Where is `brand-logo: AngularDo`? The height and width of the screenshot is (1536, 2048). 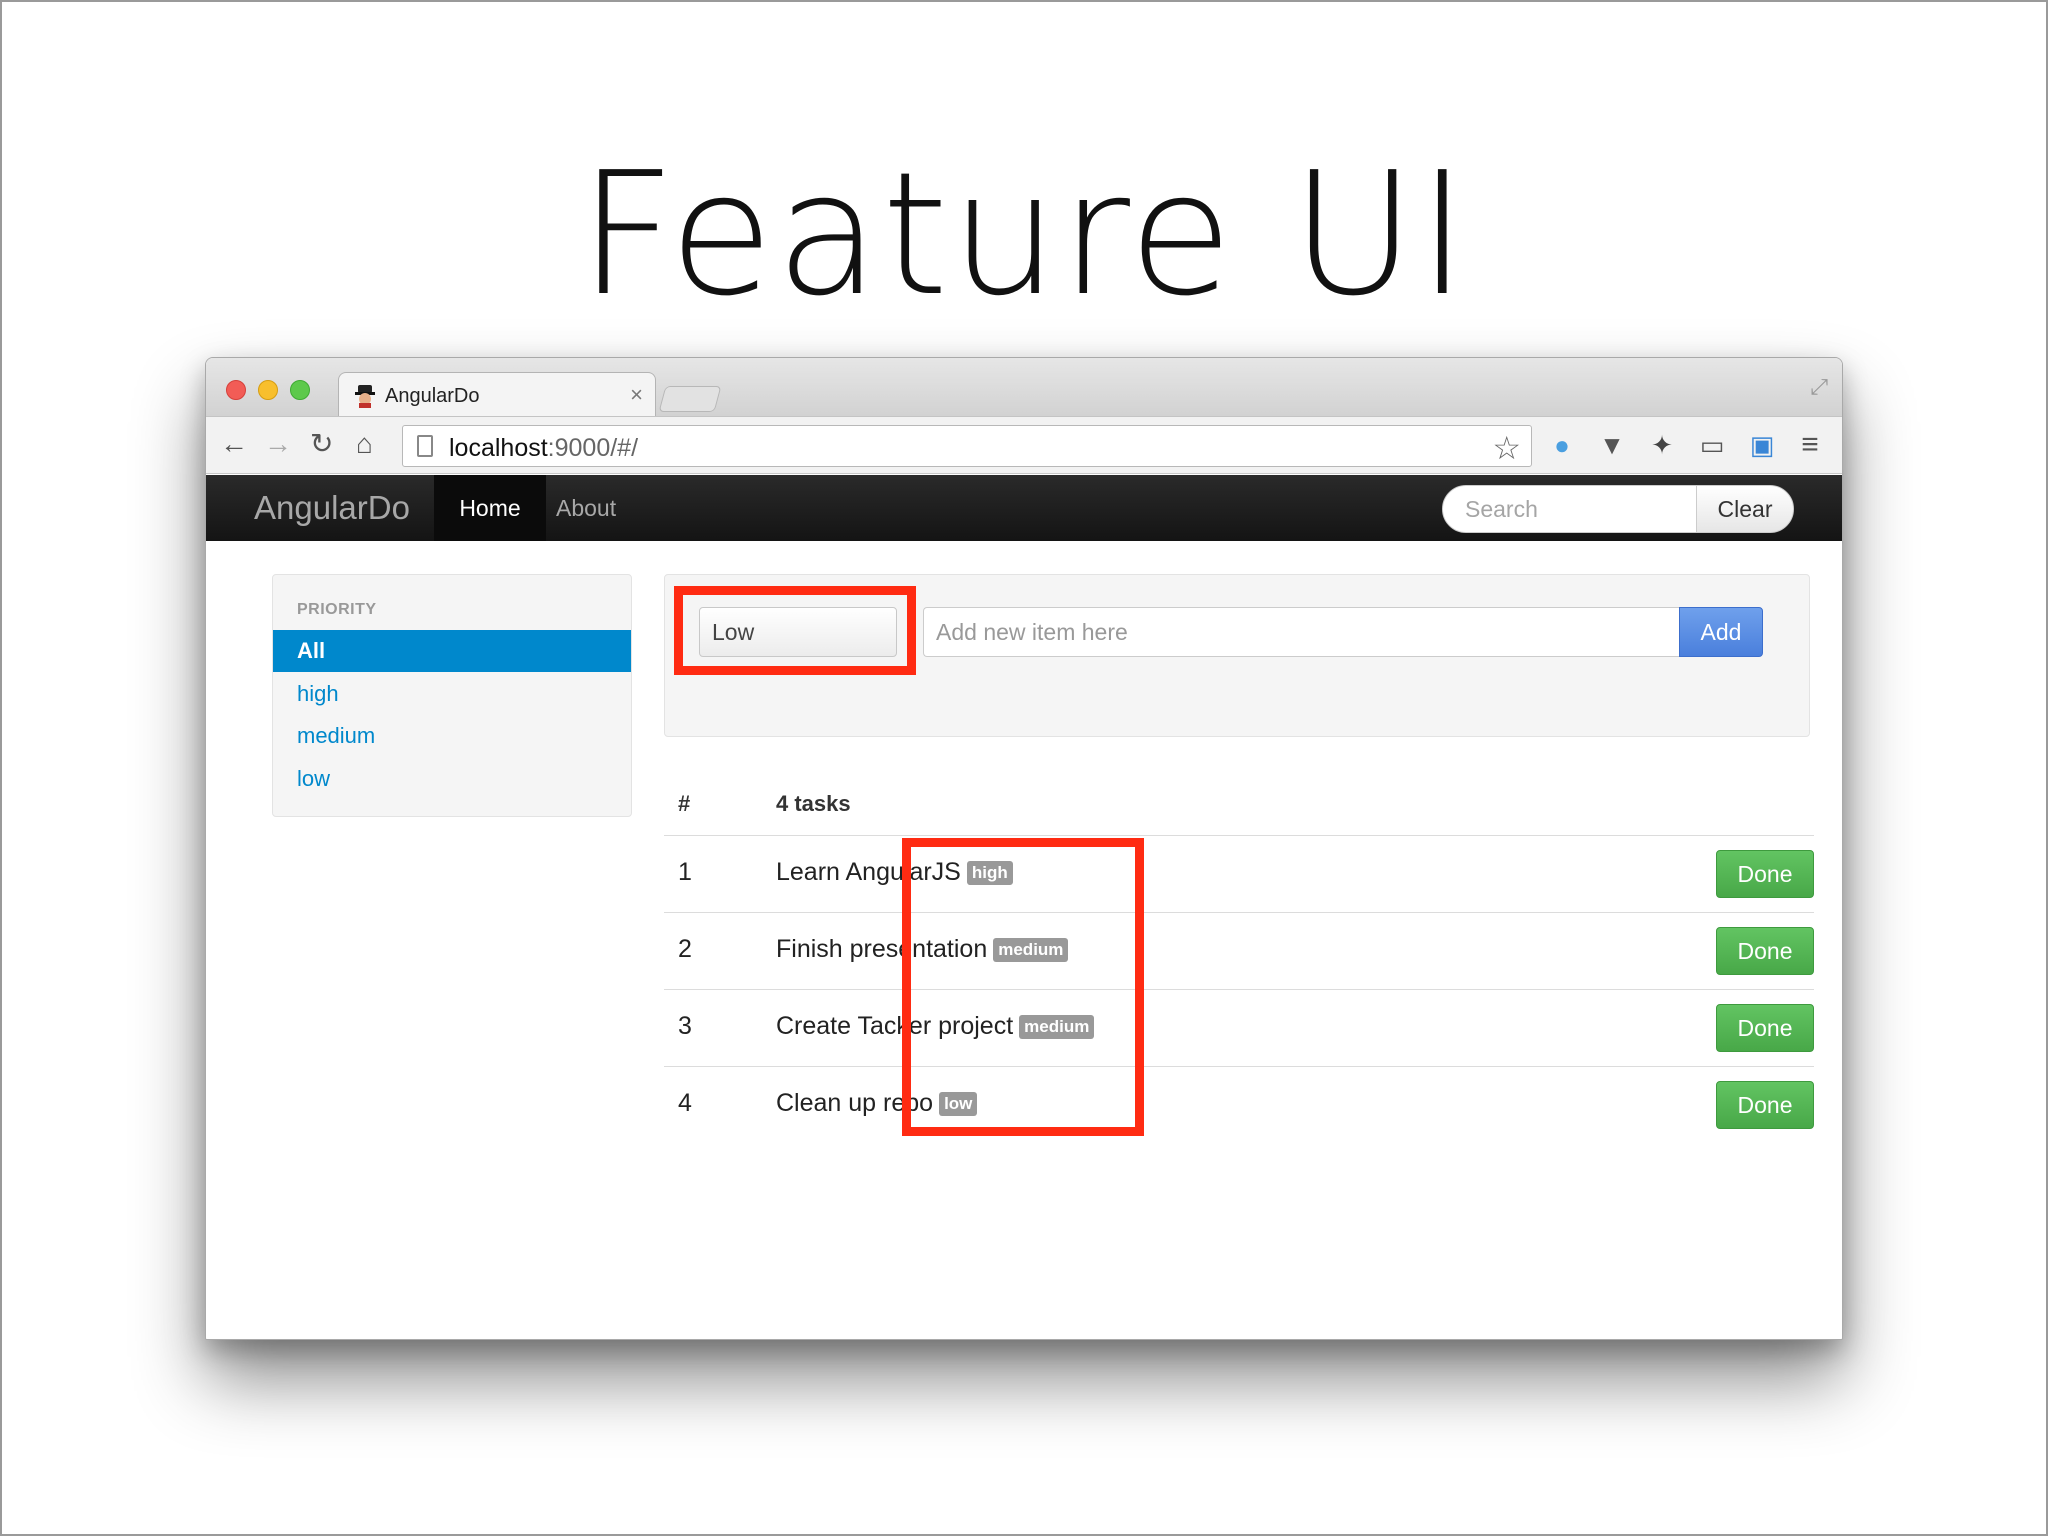 brand-logo: AngularDo is located at coordinates (332, 508).